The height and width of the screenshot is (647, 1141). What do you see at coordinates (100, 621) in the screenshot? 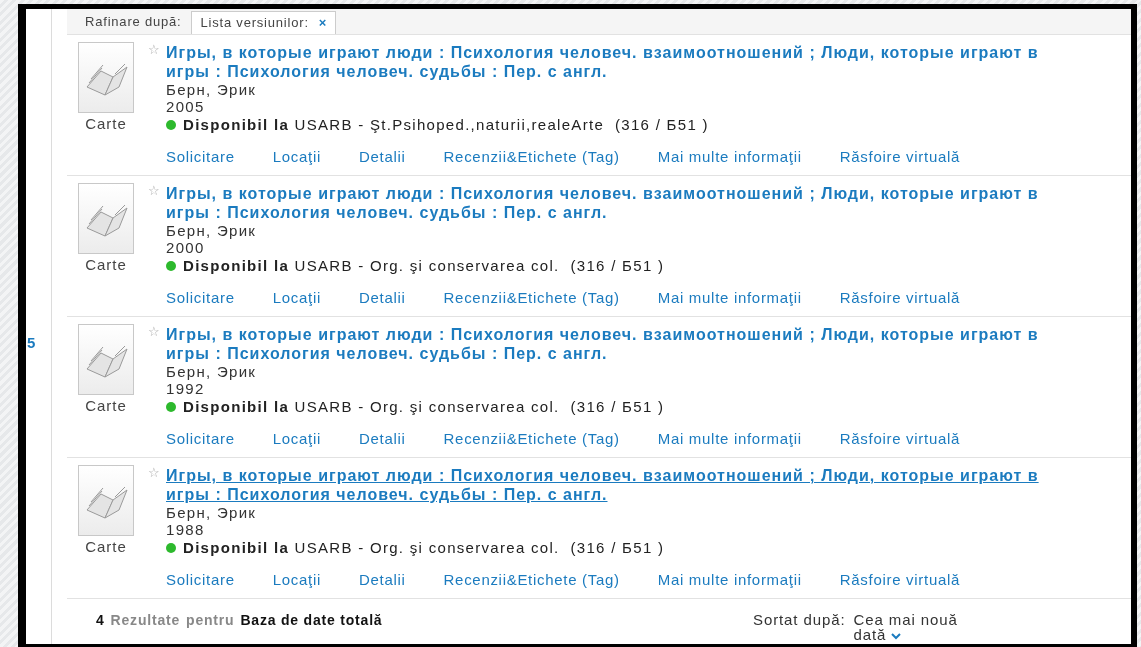
I see `result-count: 4` at bounding box center [100, 621].